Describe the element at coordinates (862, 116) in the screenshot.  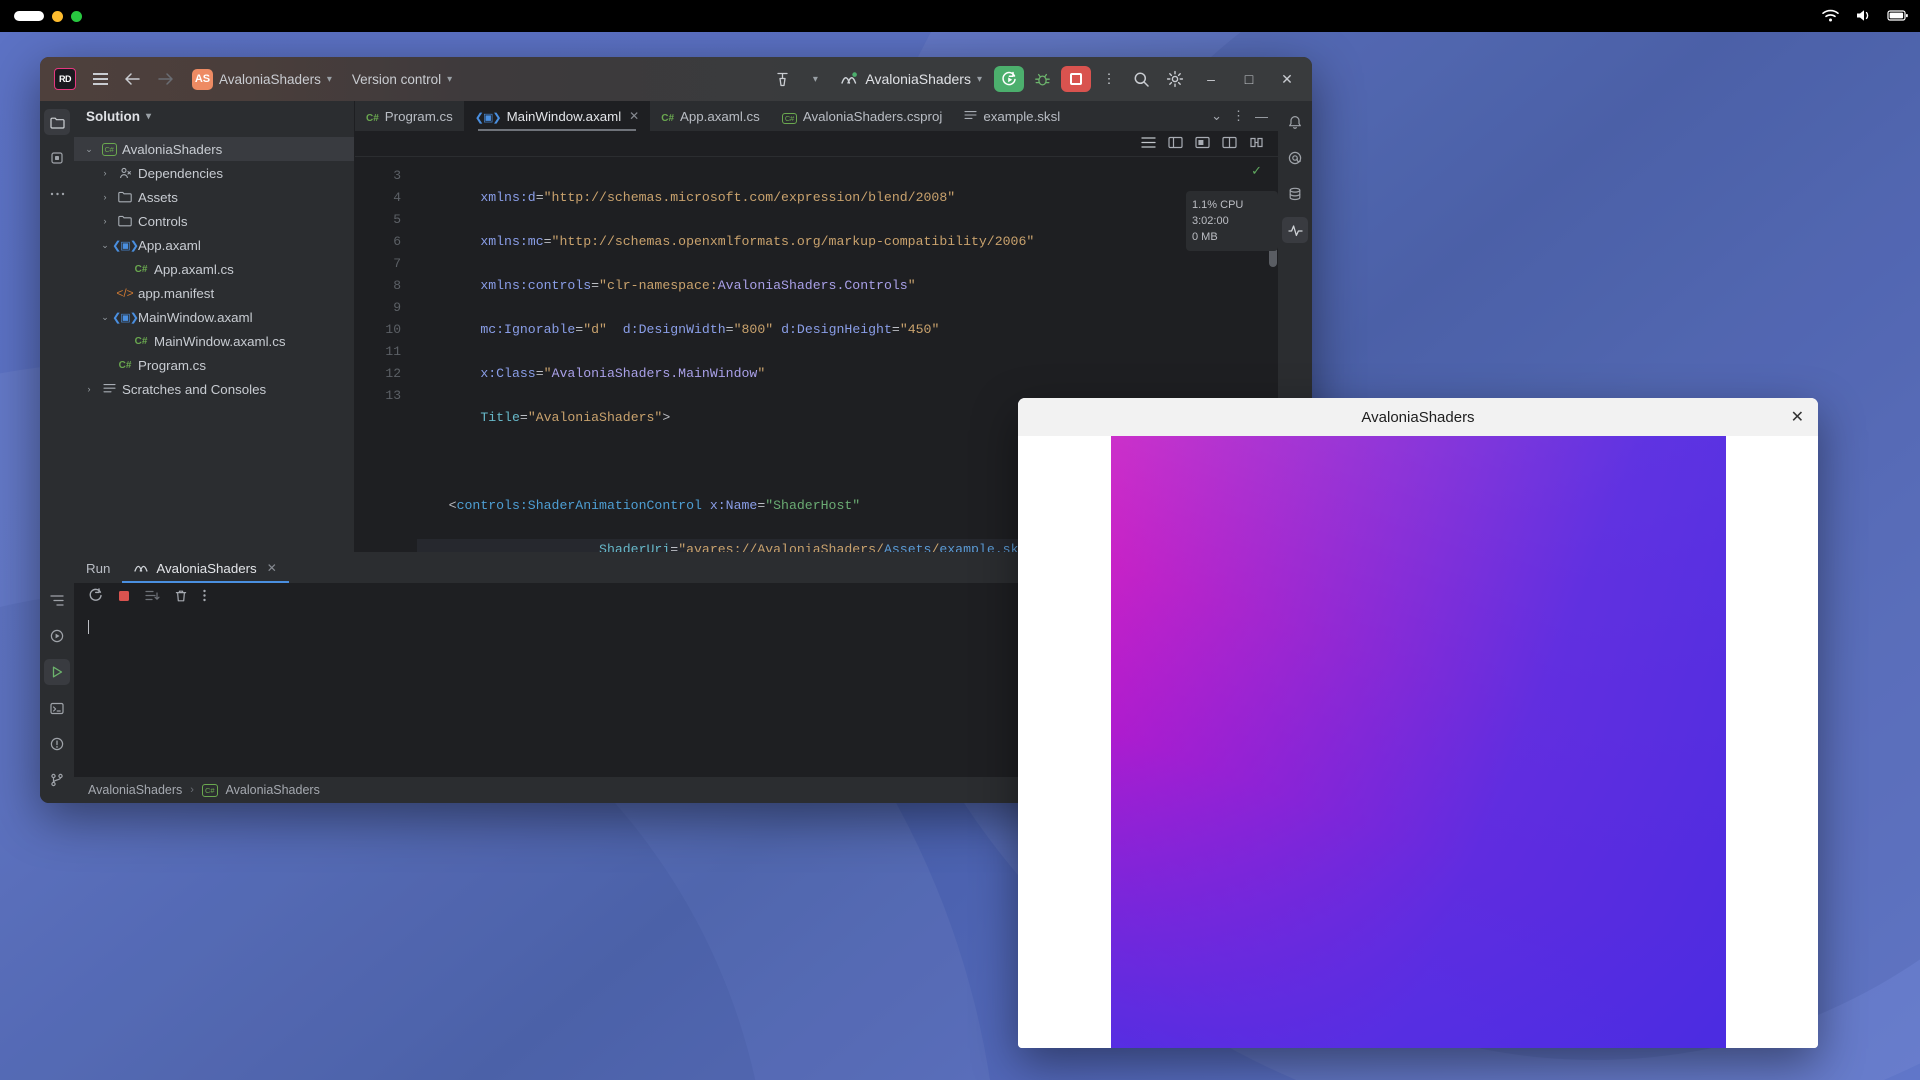
I see `editor-tab: C# AvaloniaShaders.csproj` at that location.